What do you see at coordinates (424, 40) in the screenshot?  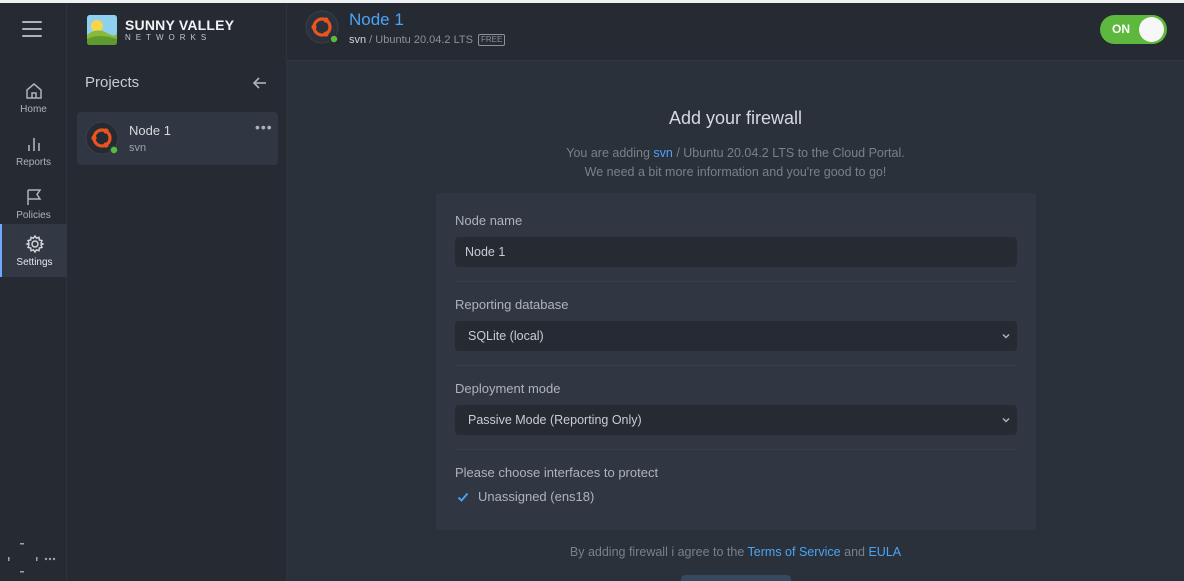 I see `breadcrumb-os: Ubuntu 20.04.2 LTS` at bounding box center [424, 40].